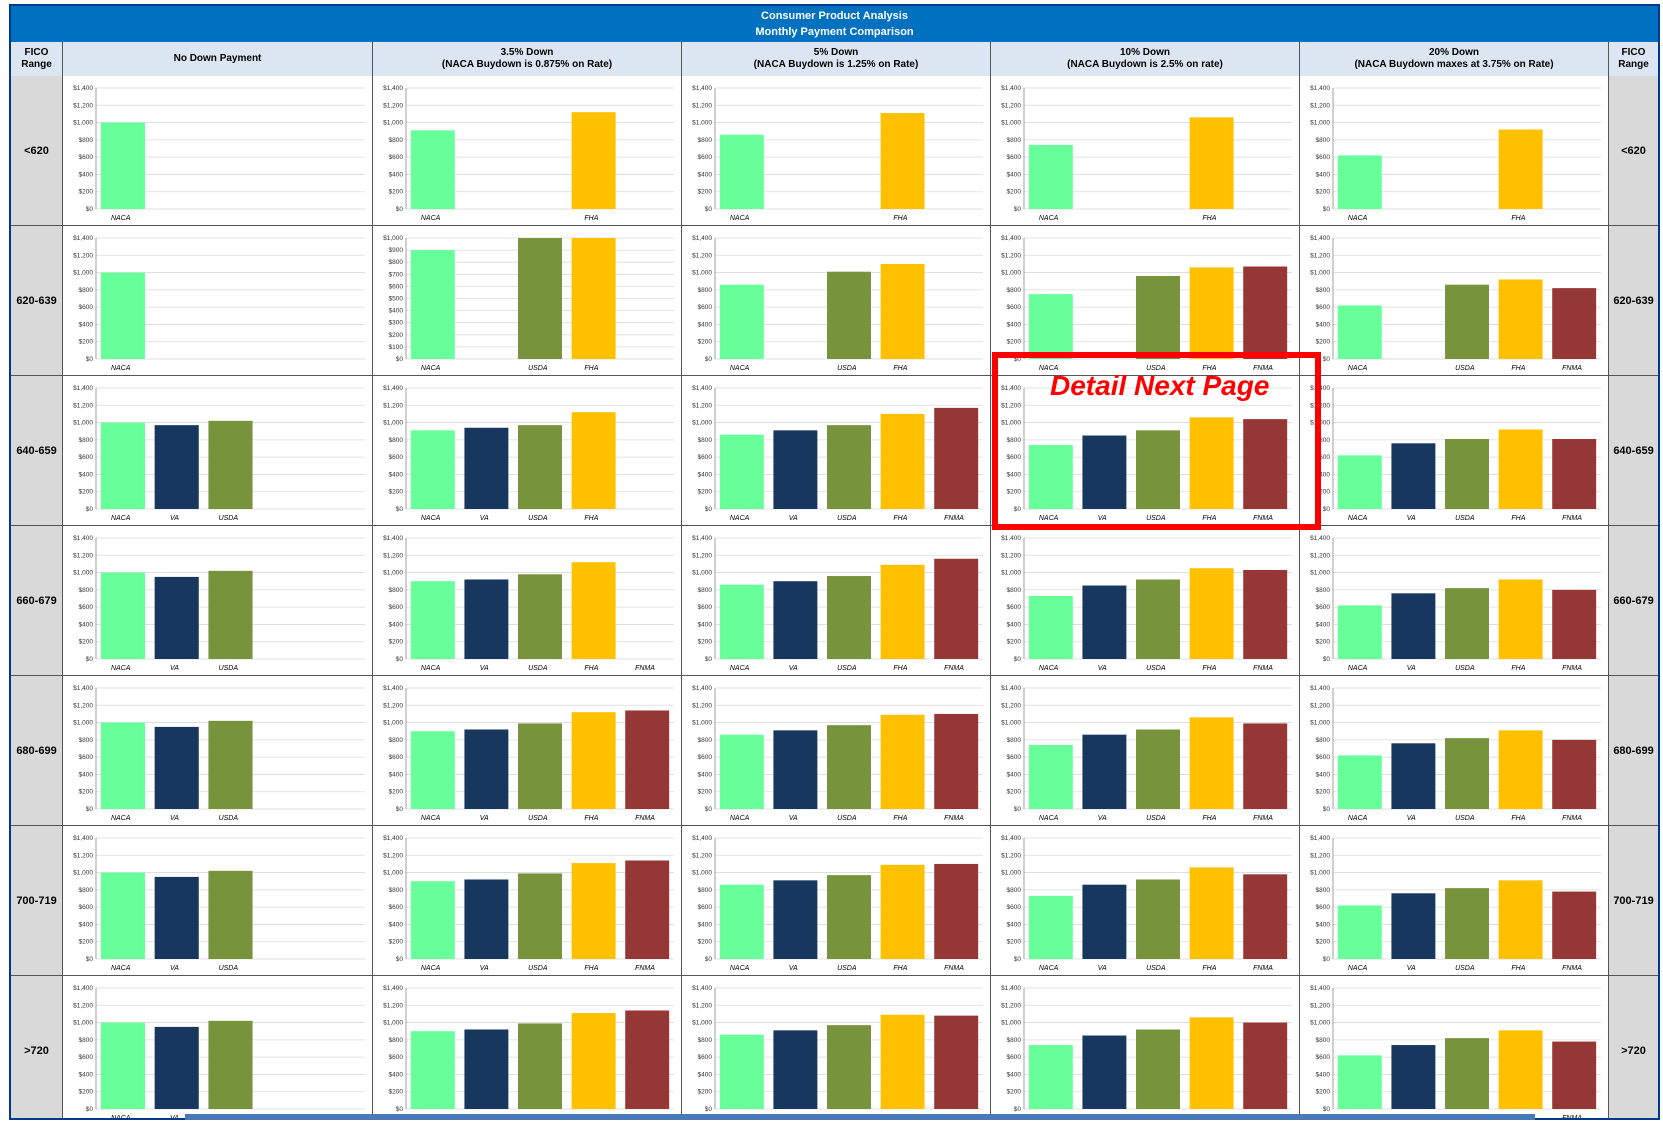 The width and height of the screenshot is (1663, 1124). Describe the element at coordinates (396, 299) in the screenshot. I see `y-tick-label: $500` at that location.